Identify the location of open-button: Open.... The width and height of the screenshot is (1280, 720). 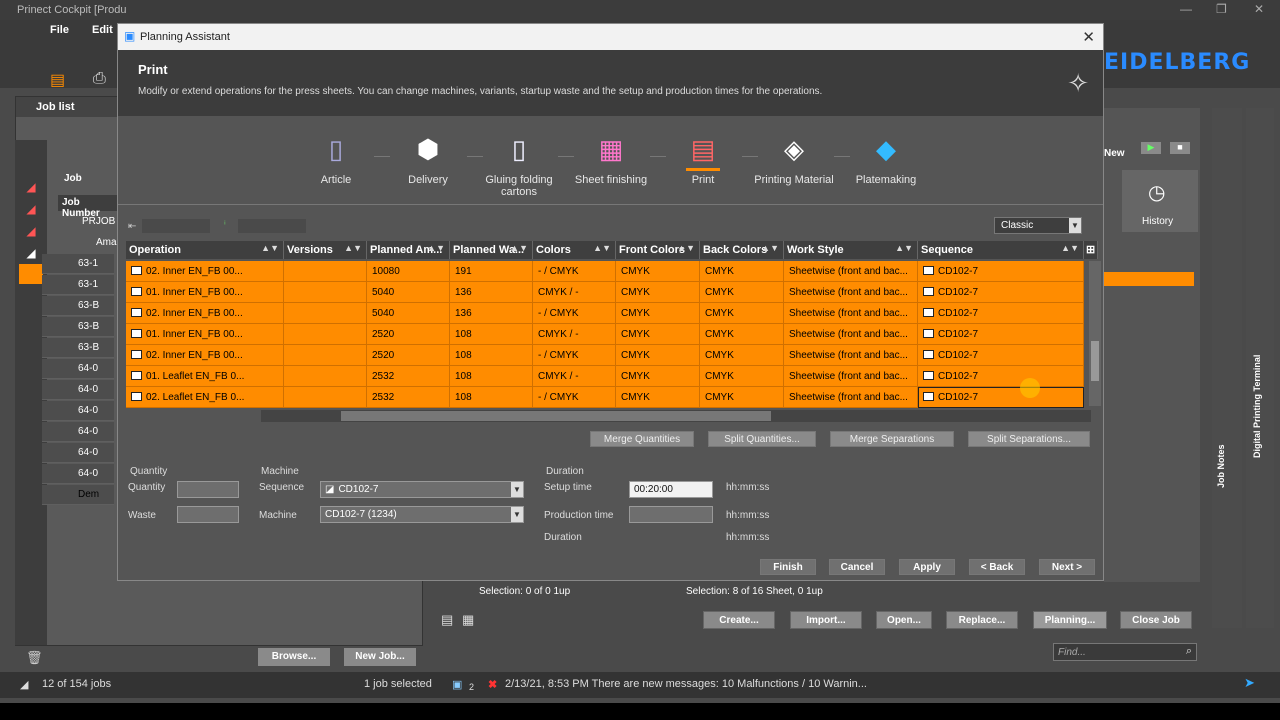
(904, 620).